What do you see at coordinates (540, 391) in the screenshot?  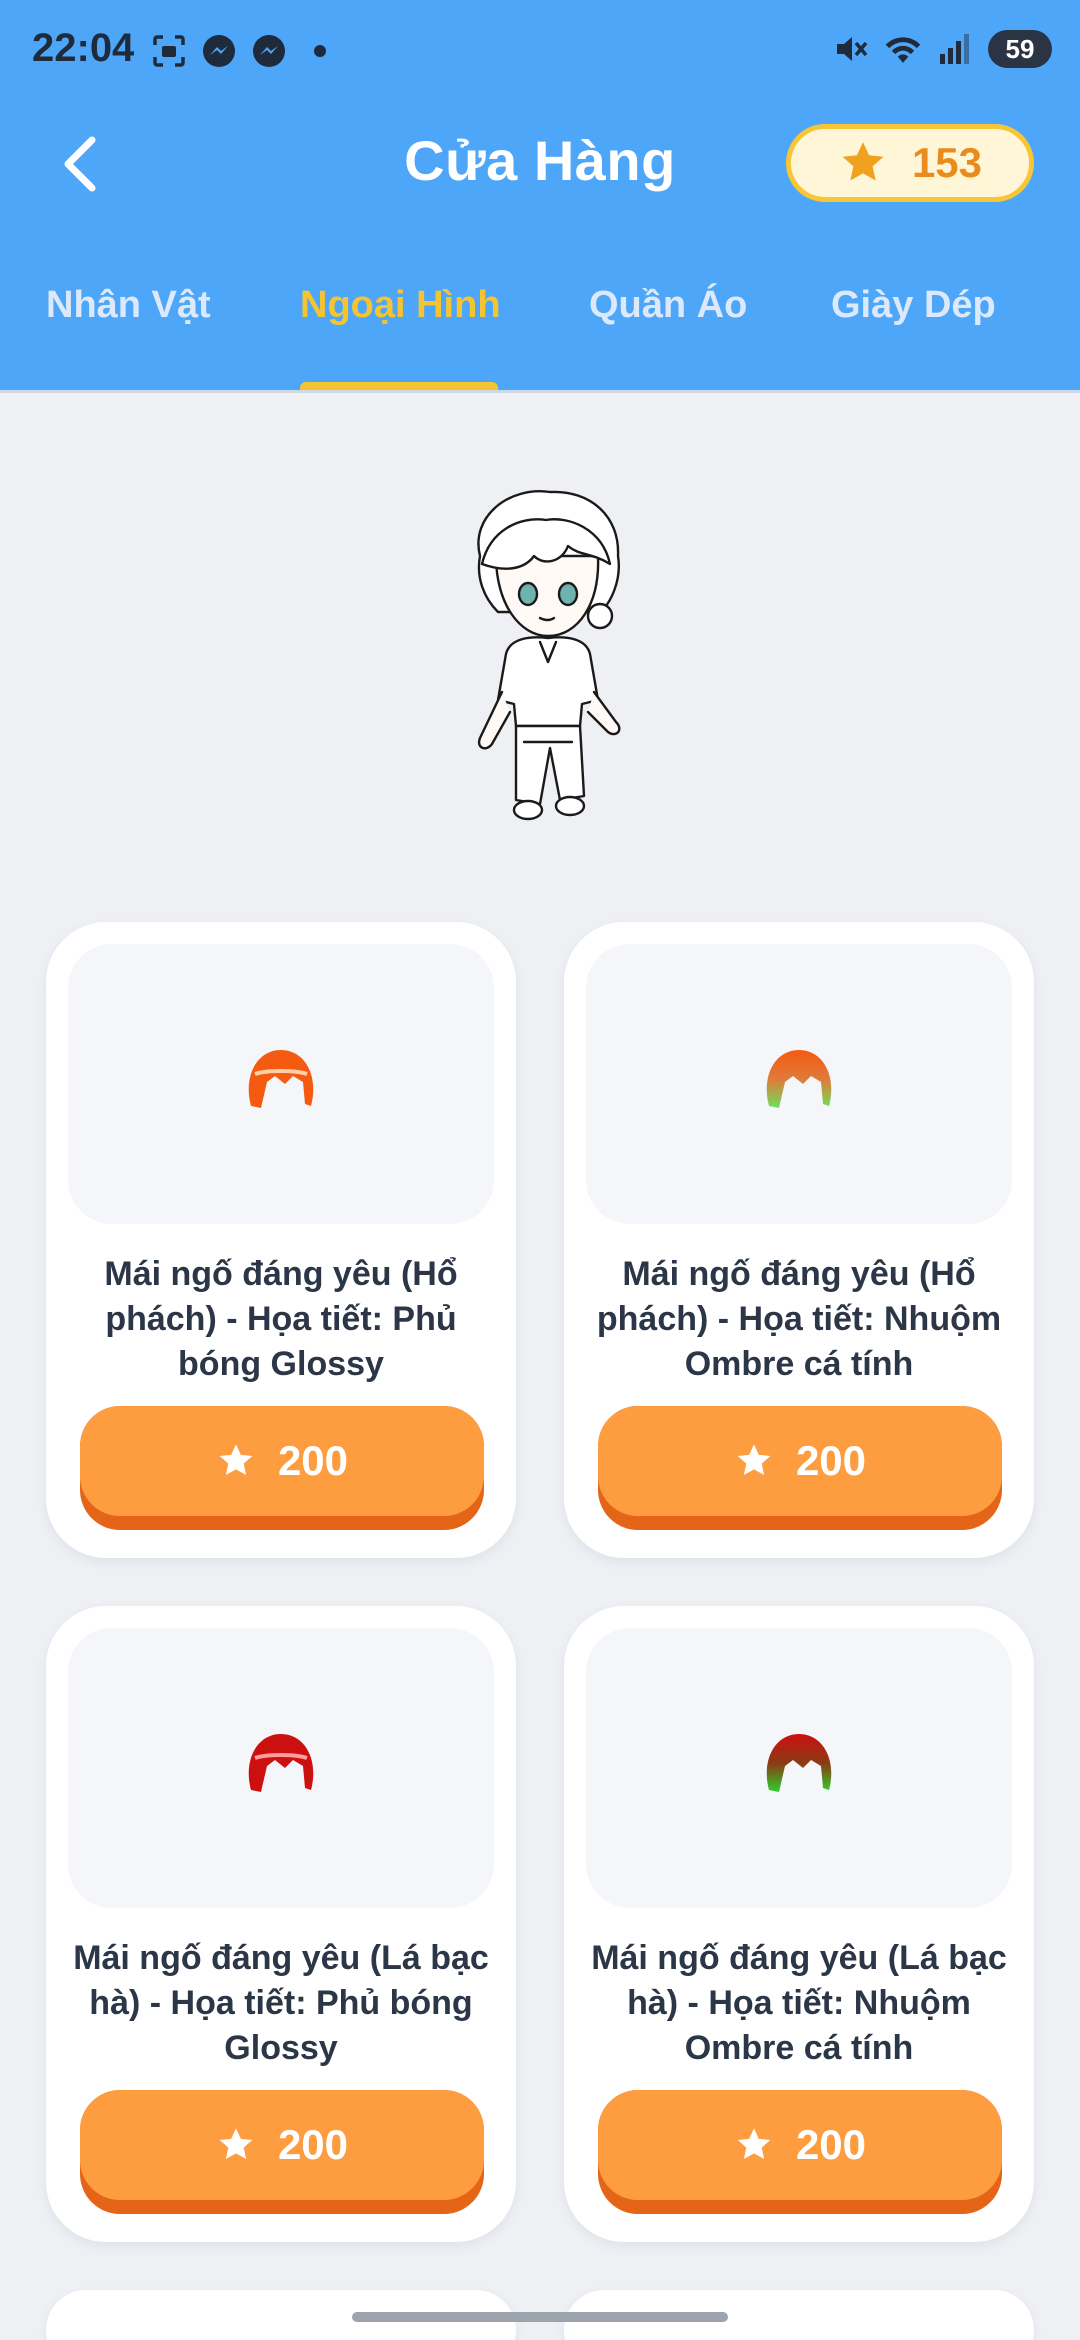 I see `divider` at bounding box center [540, 391].